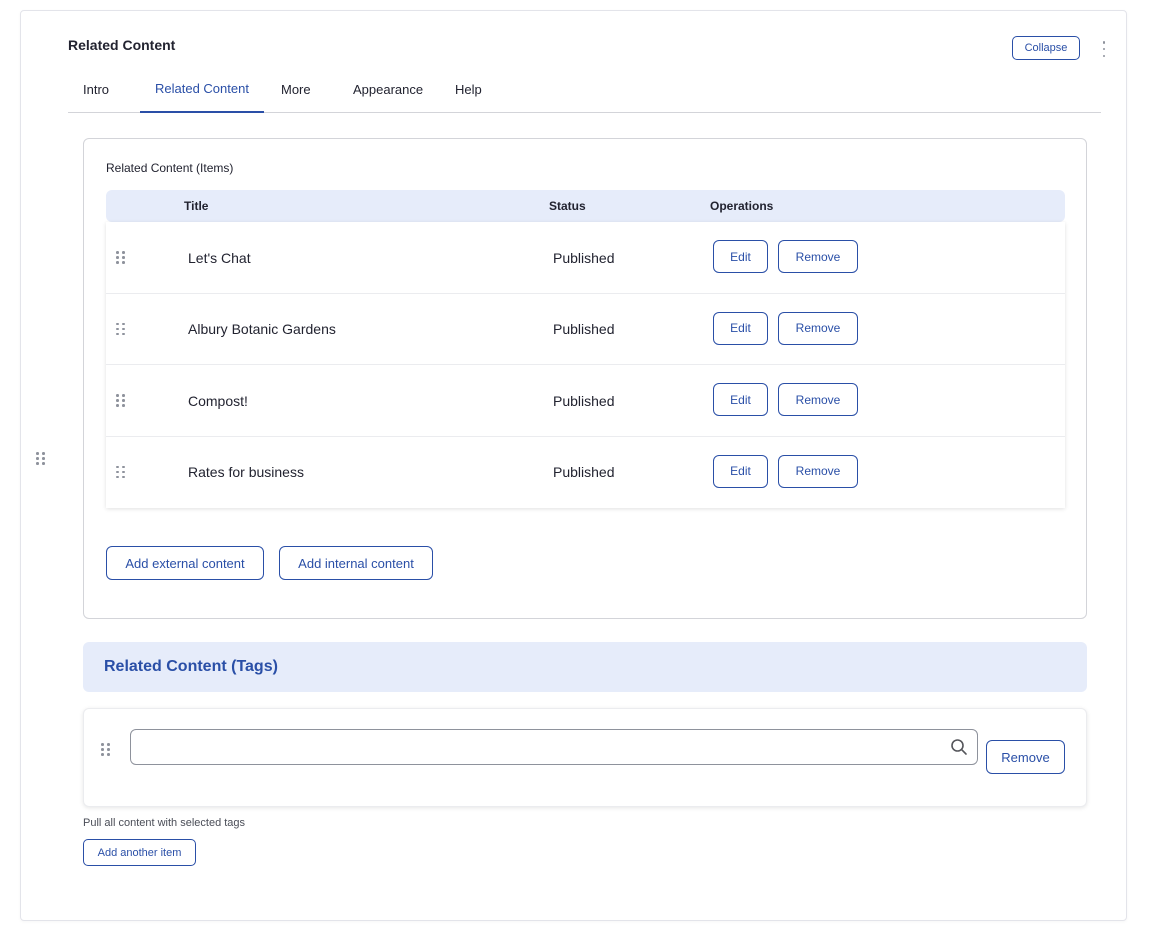  Describe the element at coordinates (585, 667) in the screenshot. I see `tags-section-header: Related Content (Tags)` at that location.